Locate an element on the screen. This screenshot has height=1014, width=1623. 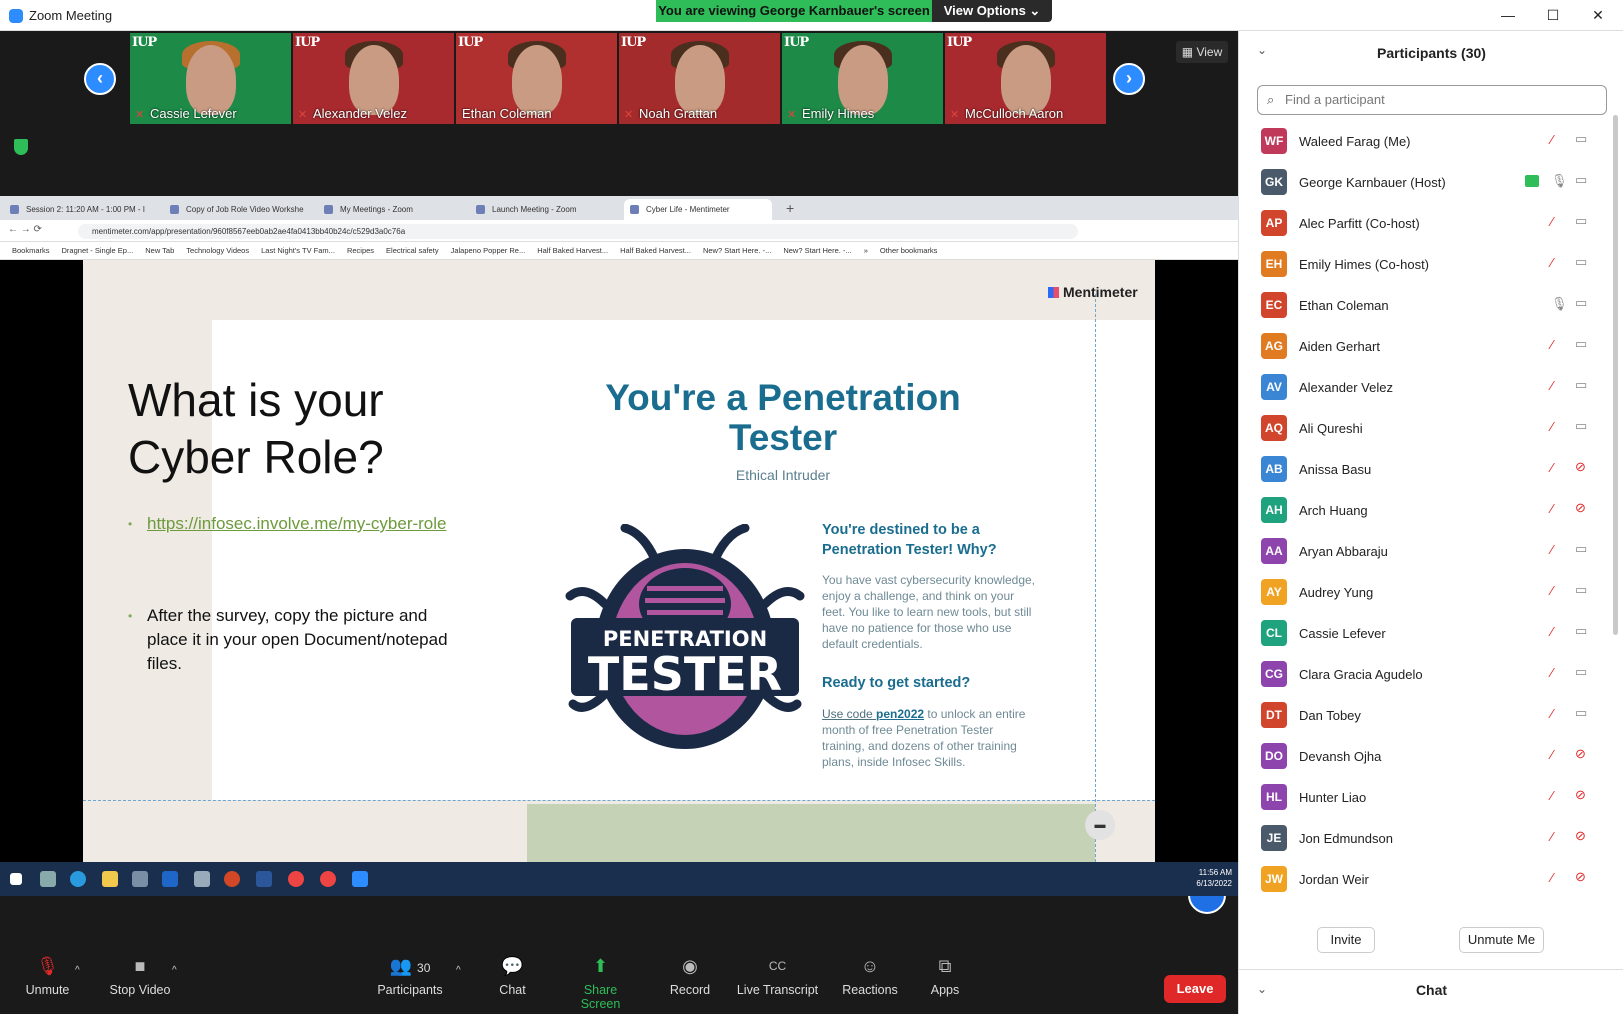
unmute-me-button: Unmute Me is located at coordinates (1501, 940).